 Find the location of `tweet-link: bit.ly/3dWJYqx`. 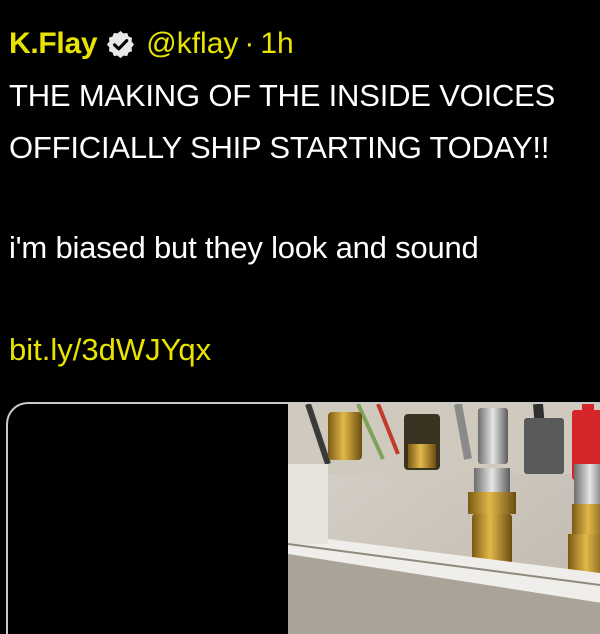

tweet-link: bit.ly/3dWJYqx is located at coordinates (110, 350).